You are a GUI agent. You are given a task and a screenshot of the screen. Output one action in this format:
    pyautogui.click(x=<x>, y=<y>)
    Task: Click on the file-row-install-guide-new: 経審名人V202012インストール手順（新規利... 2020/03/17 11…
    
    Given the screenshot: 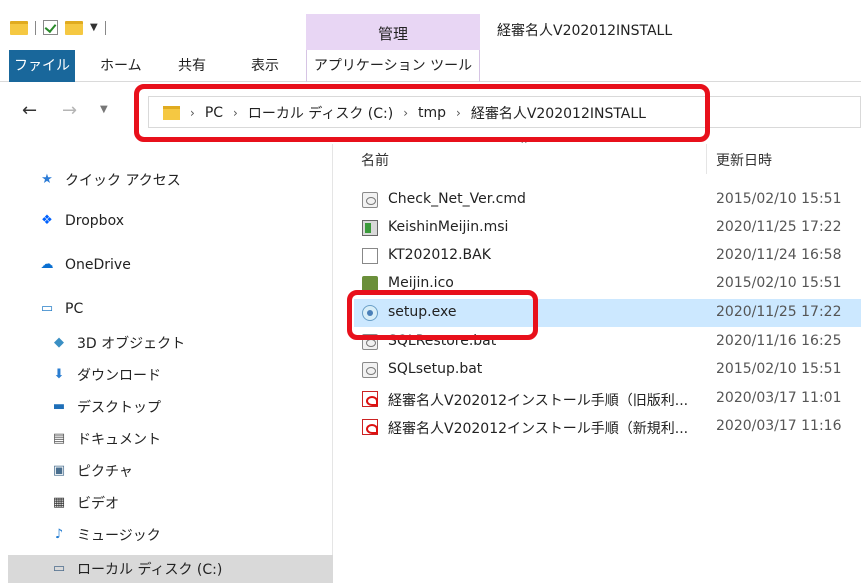 What is the action you would take?
    pyautogui.click(x=607, y=427)
    